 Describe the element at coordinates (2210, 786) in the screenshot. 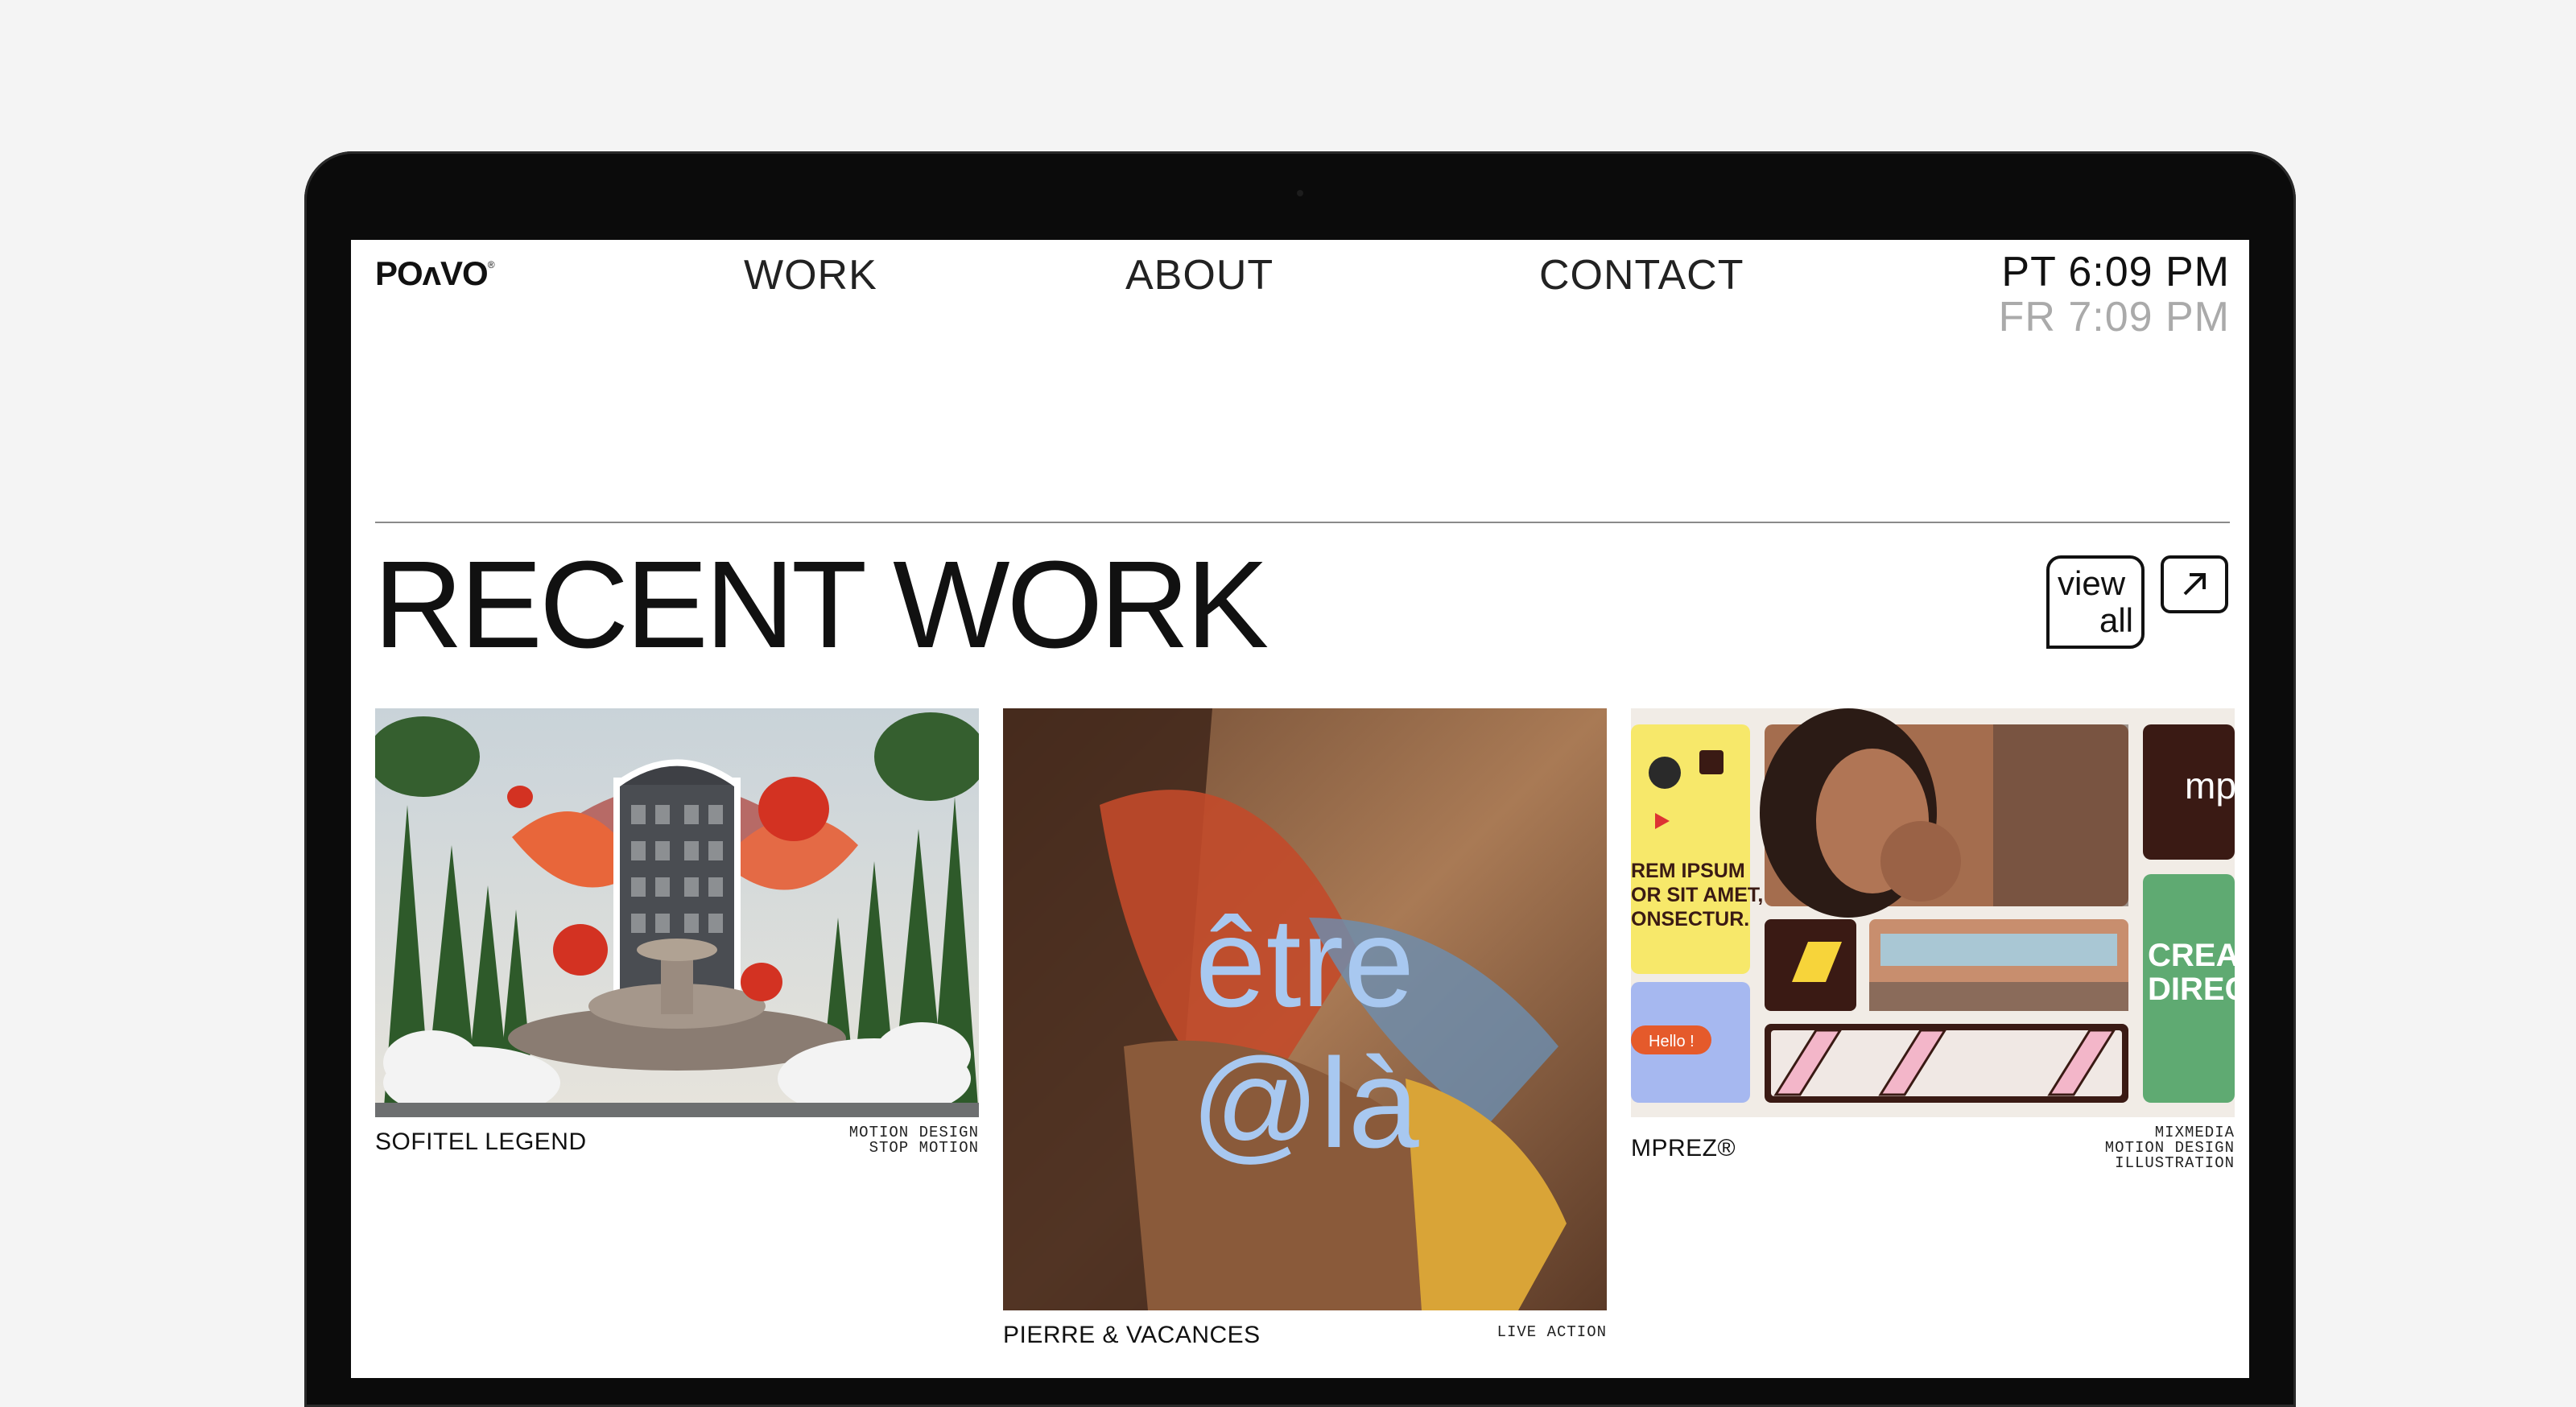

I see `mp-tile-text: mp` at that location.